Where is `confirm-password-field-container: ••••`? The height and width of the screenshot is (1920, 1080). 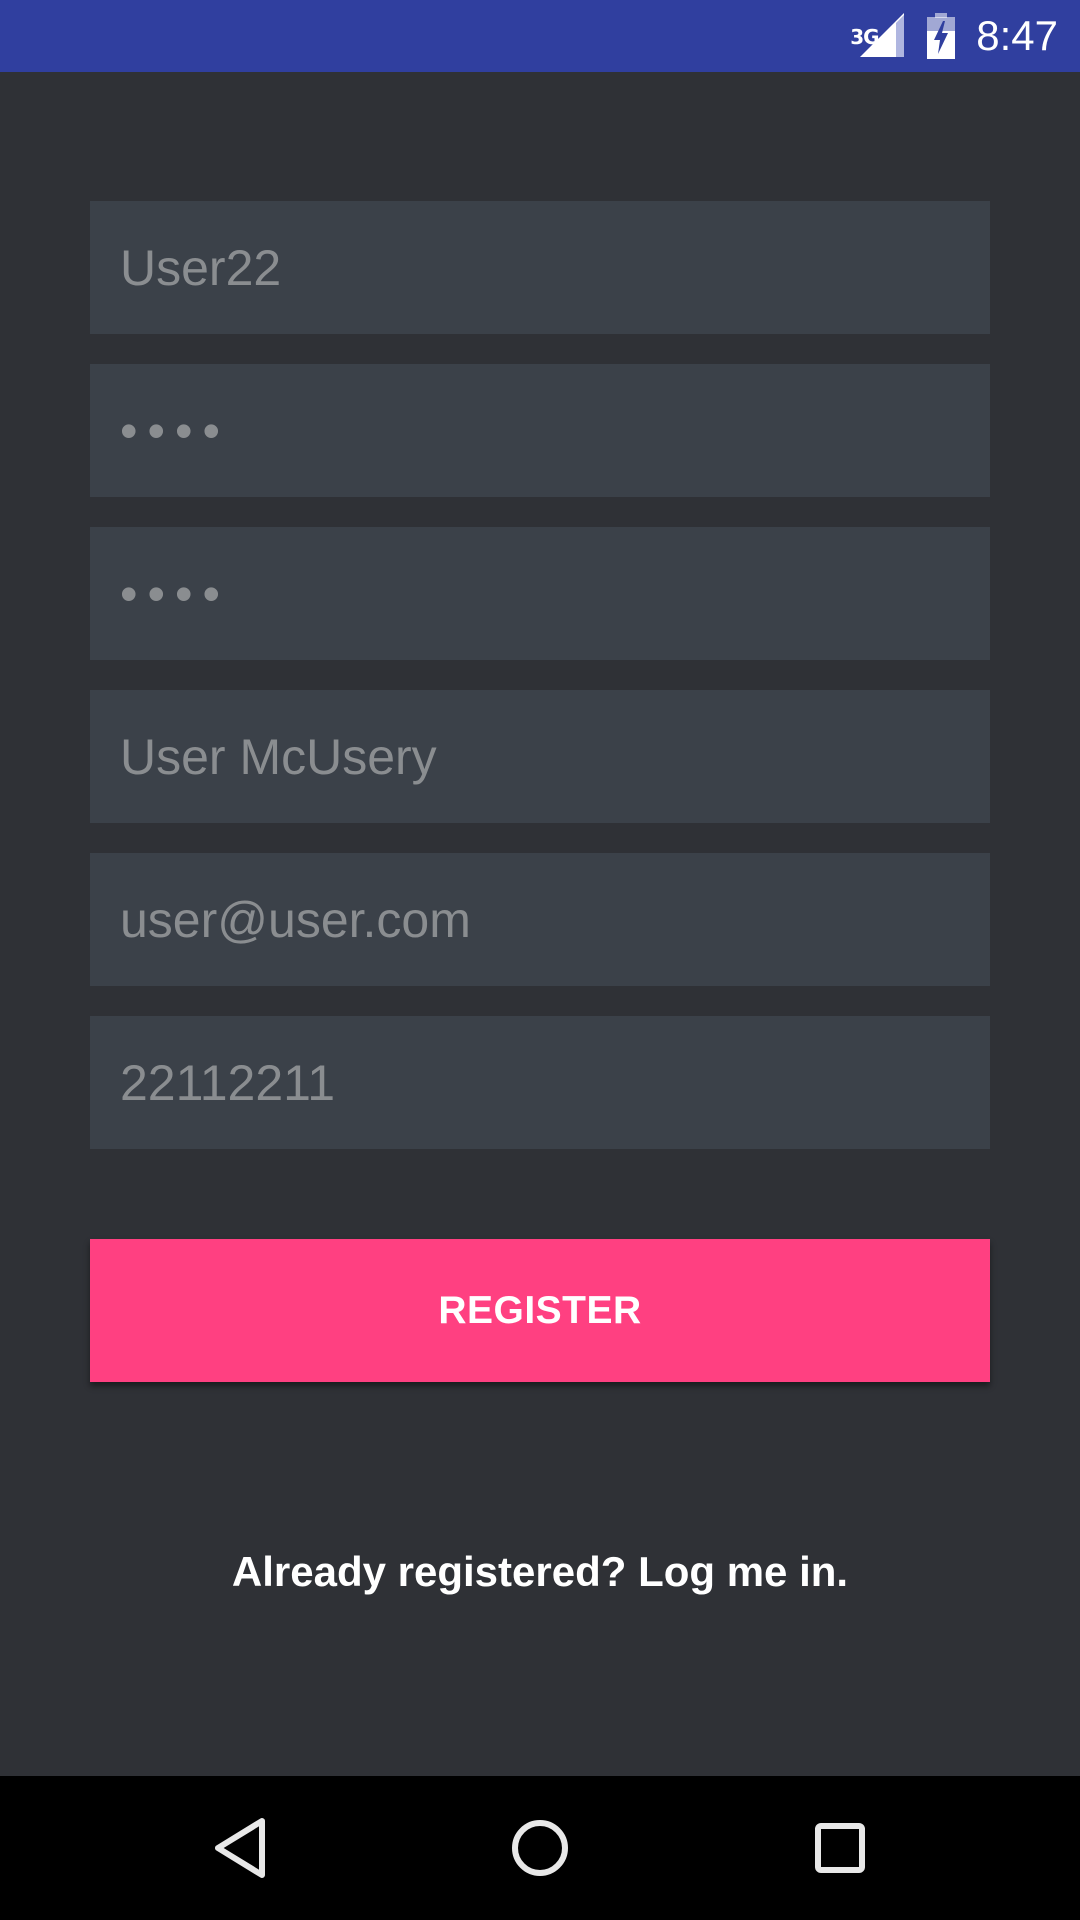
confirm-password-field-container: •••• is located at coordinates (540, 593).